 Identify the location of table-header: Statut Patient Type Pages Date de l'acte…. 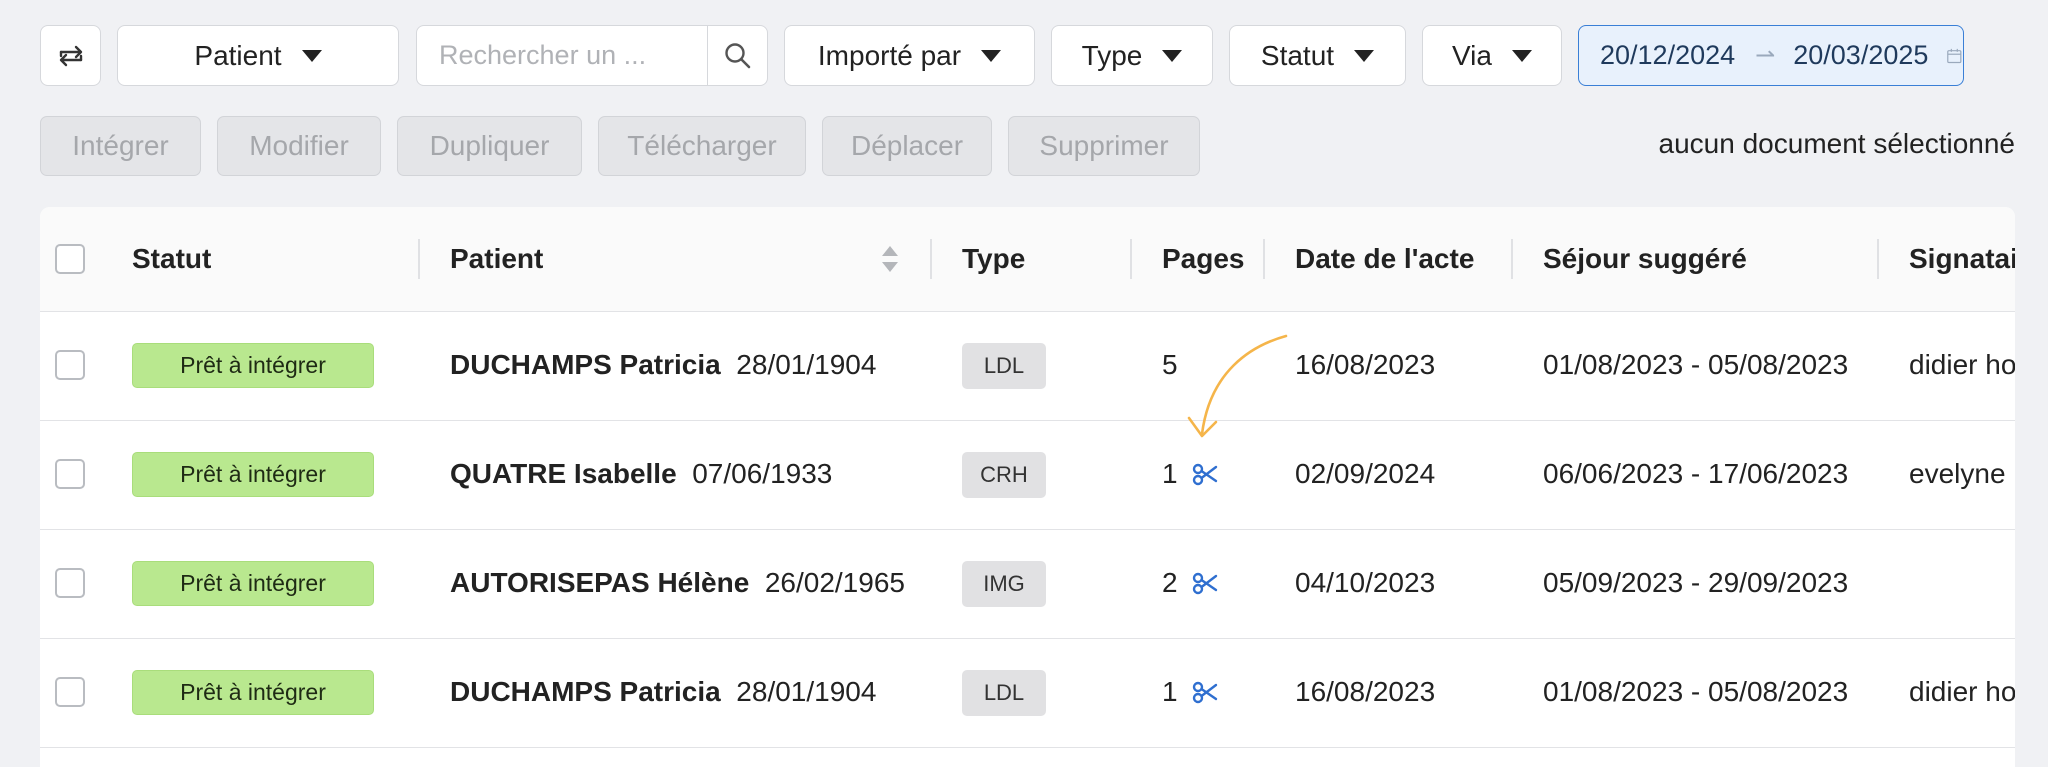
(1027, 259).